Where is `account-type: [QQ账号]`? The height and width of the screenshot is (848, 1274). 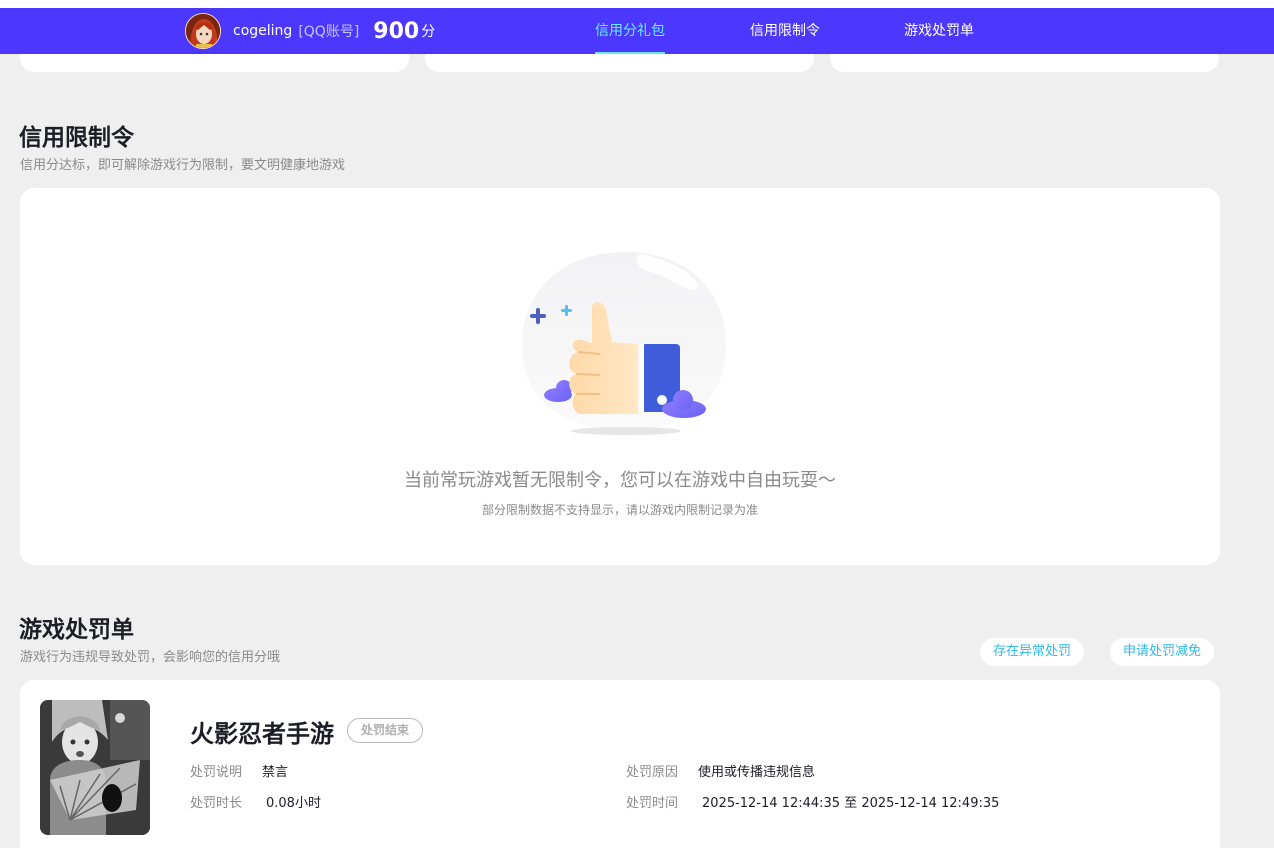 account-type: [QQ账号] is located at coordinates (329, 32).